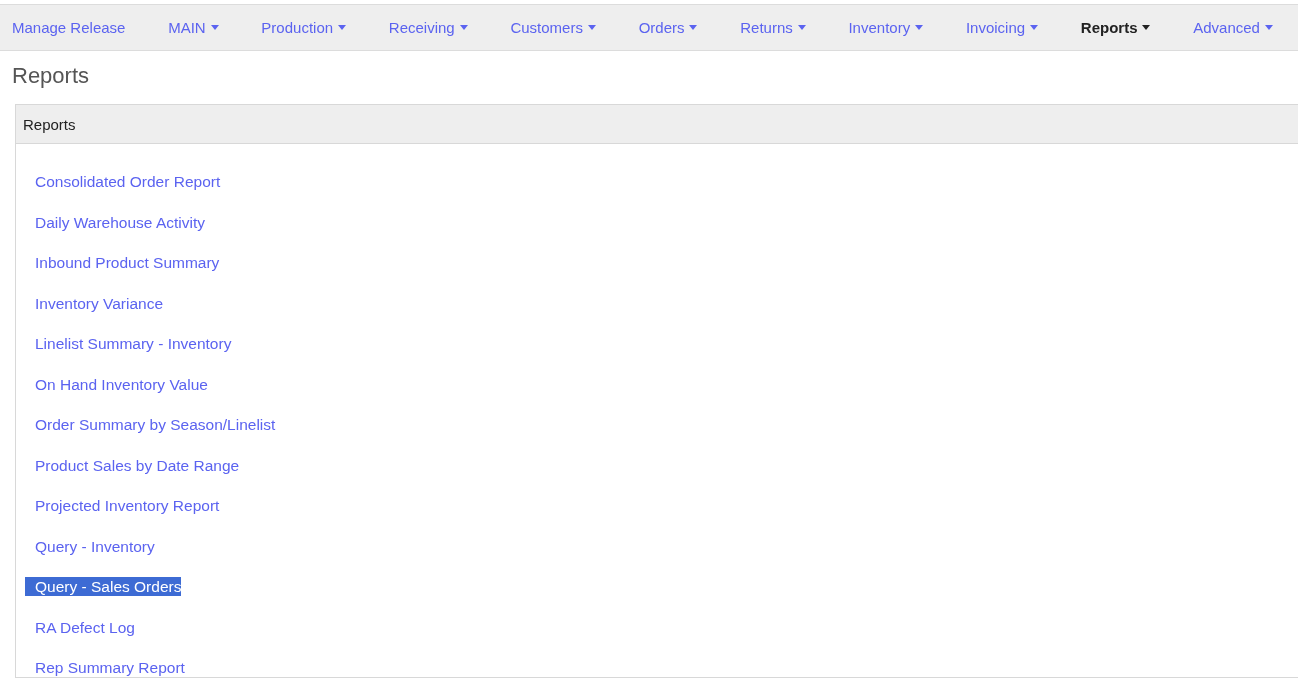  I want to click on page-title: Reports, so click(51, 76).